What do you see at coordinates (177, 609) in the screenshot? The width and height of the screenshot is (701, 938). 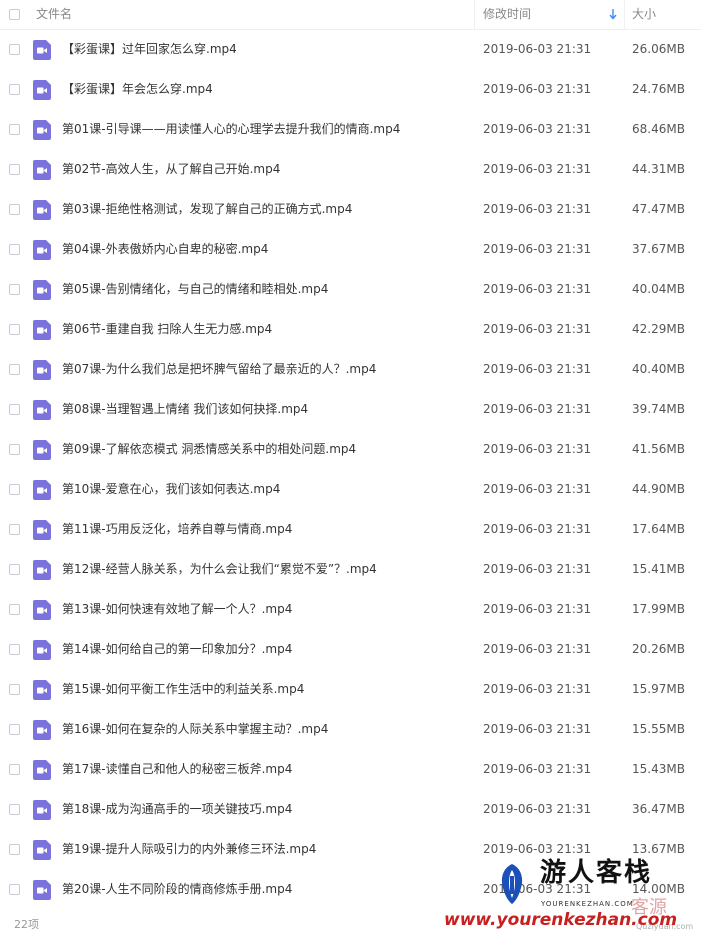 I see `file-name-link: 第13课-如何快速有效地了解一个人？.mp4` at bounding box center [177, 609].